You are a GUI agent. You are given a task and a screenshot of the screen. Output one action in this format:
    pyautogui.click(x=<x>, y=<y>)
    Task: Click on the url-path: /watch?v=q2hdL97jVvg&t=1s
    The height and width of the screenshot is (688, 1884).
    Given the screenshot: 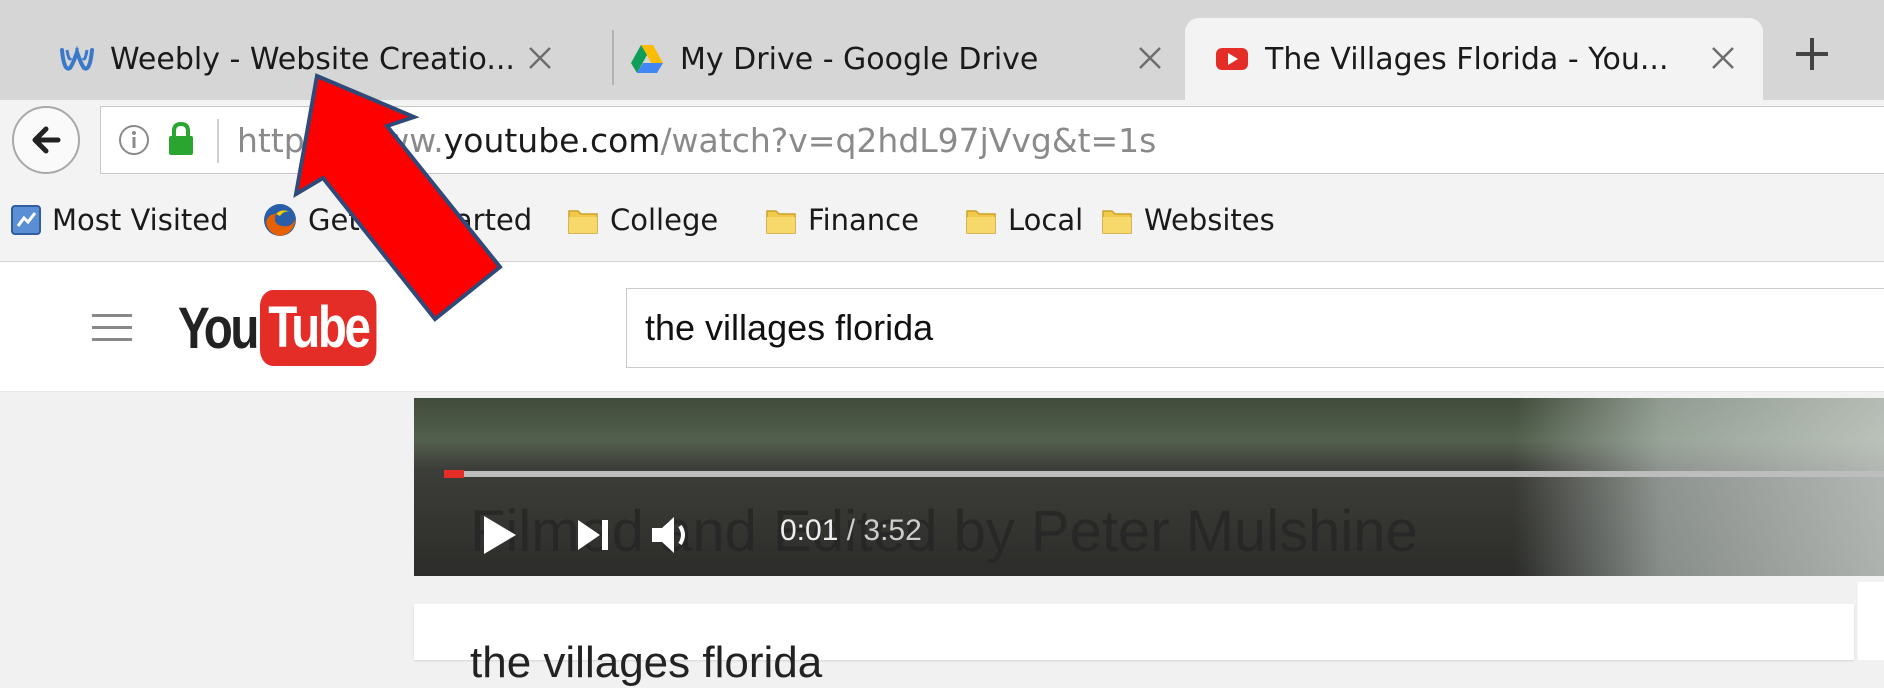 What is the action you would take?
    pyautogui.click(x=908, y=140)
    